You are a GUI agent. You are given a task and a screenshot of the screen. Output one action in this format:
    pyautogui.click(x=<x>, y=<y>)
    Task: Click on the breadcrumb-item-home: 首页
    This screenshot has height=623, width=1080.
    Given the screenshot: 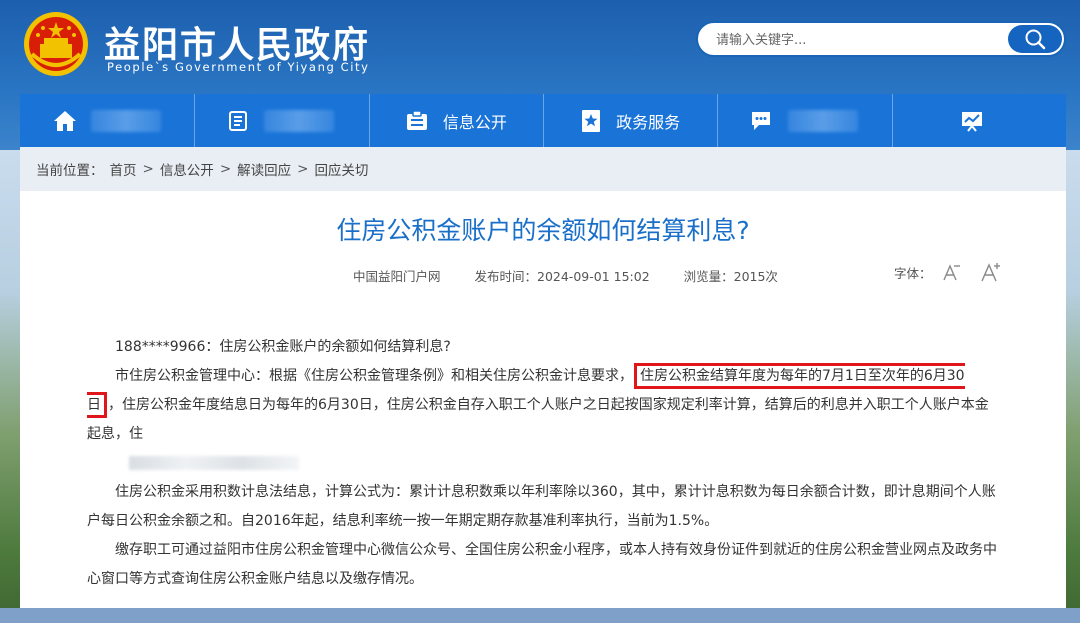 What is the action you would take?
    pyautogui.click(x=123, y=169)
    